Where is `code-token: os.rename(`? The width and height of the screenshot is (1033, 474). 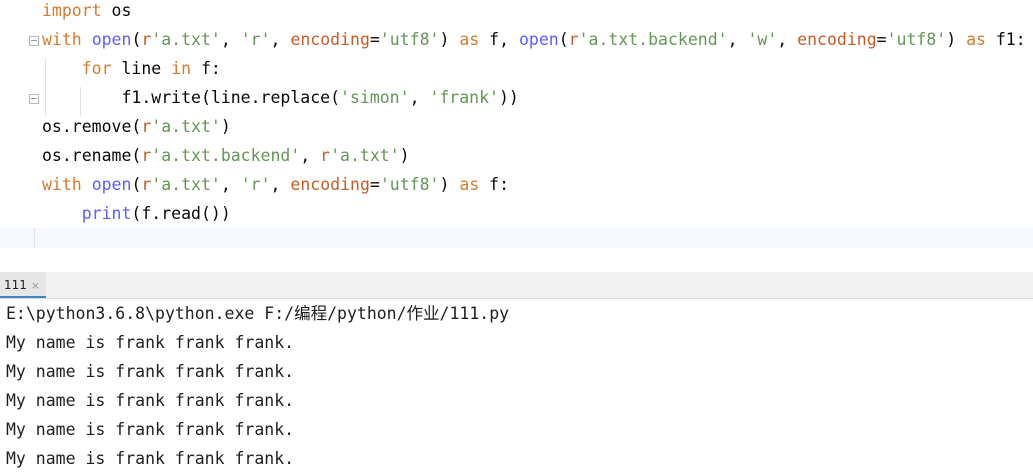
code-token: os.rename( is located at coordinates (92, 155).